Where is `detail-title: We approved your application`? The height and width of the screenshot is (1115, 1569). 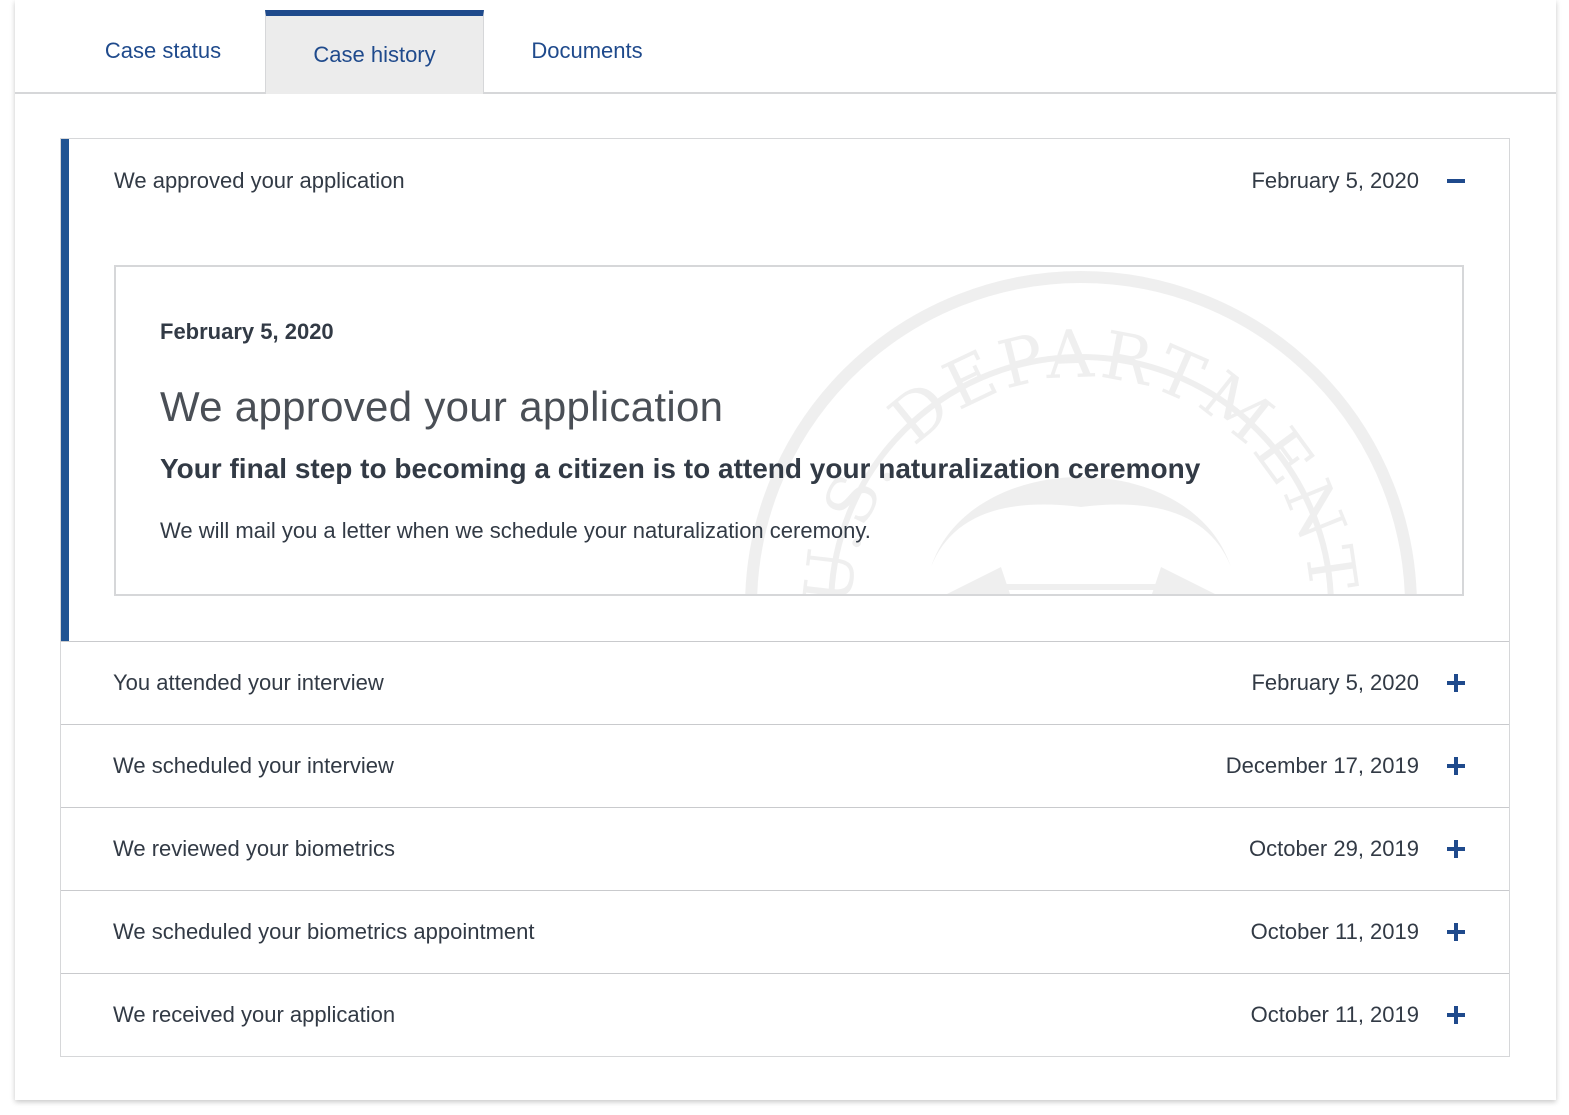 detail-title: We approved your application is located at coordinates (442, 406).